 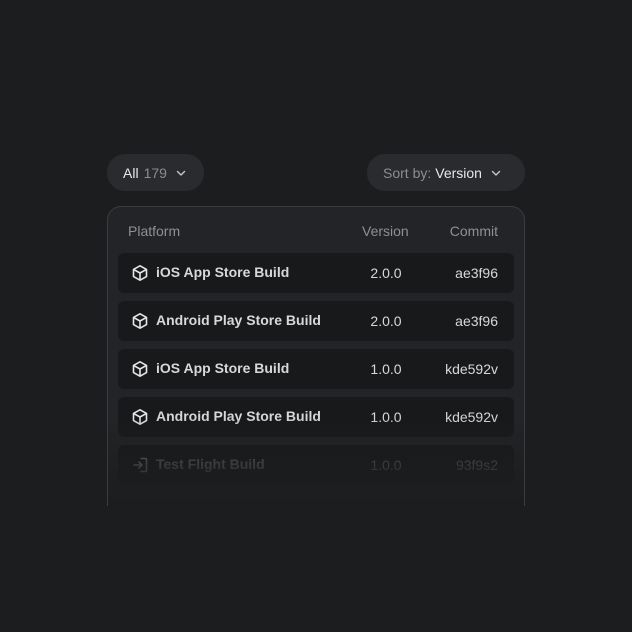 I want to click on table-row: Android Play Store Build 2.0.0 ae3f96, so click(x=316, y=321).